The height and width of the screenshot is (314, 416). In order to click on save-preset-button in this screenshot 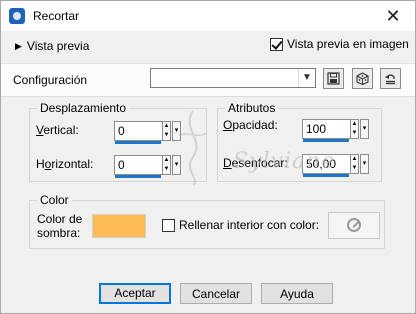, I will do `click(333, 78)`.